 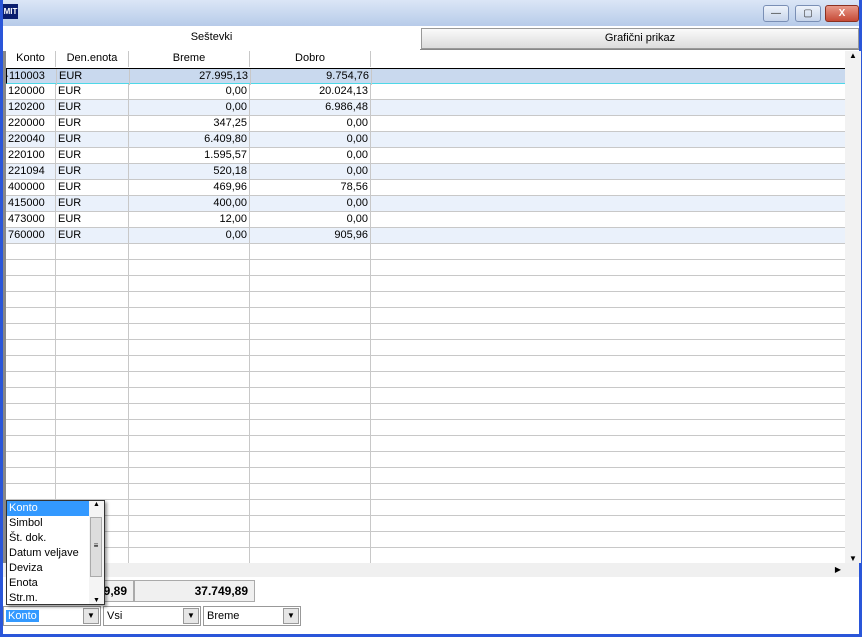 What do you see at coordinates (48, 538) in the screenshot?
I see `dropdown-option: Št. dok.` at bounding box center [48, 538].